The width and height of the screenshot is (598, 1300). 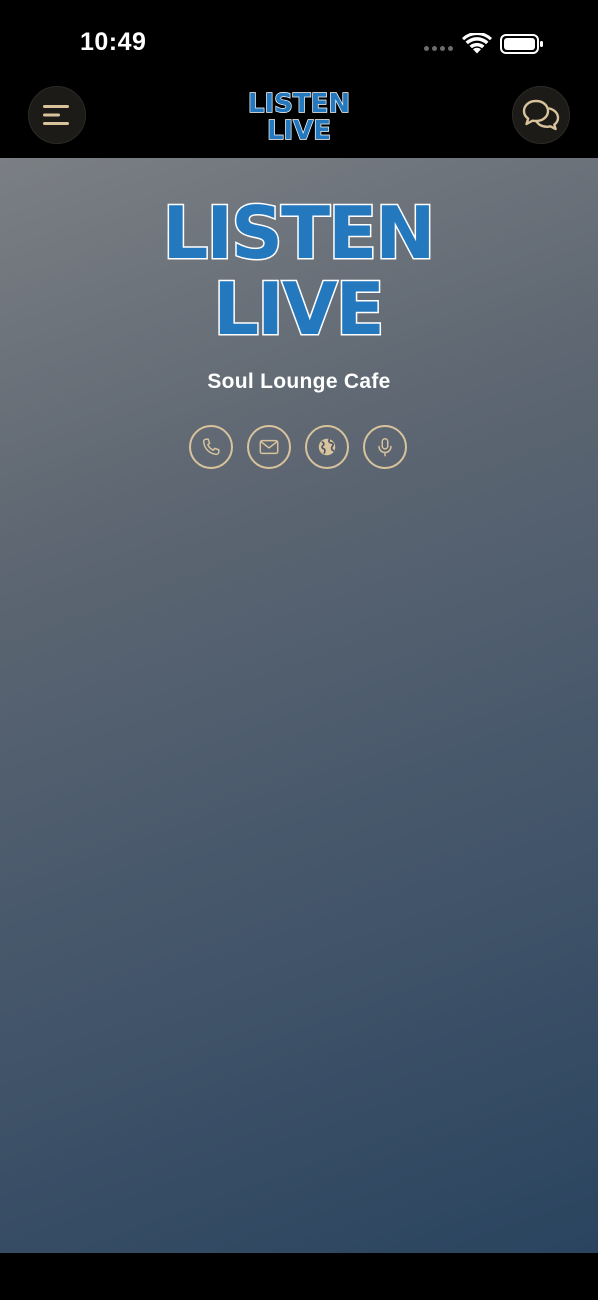 What do you see at coordinates (297, 233) in the screenshot?
I see `station-logo-line1: LISTEN` at bounding box center [297, 233].